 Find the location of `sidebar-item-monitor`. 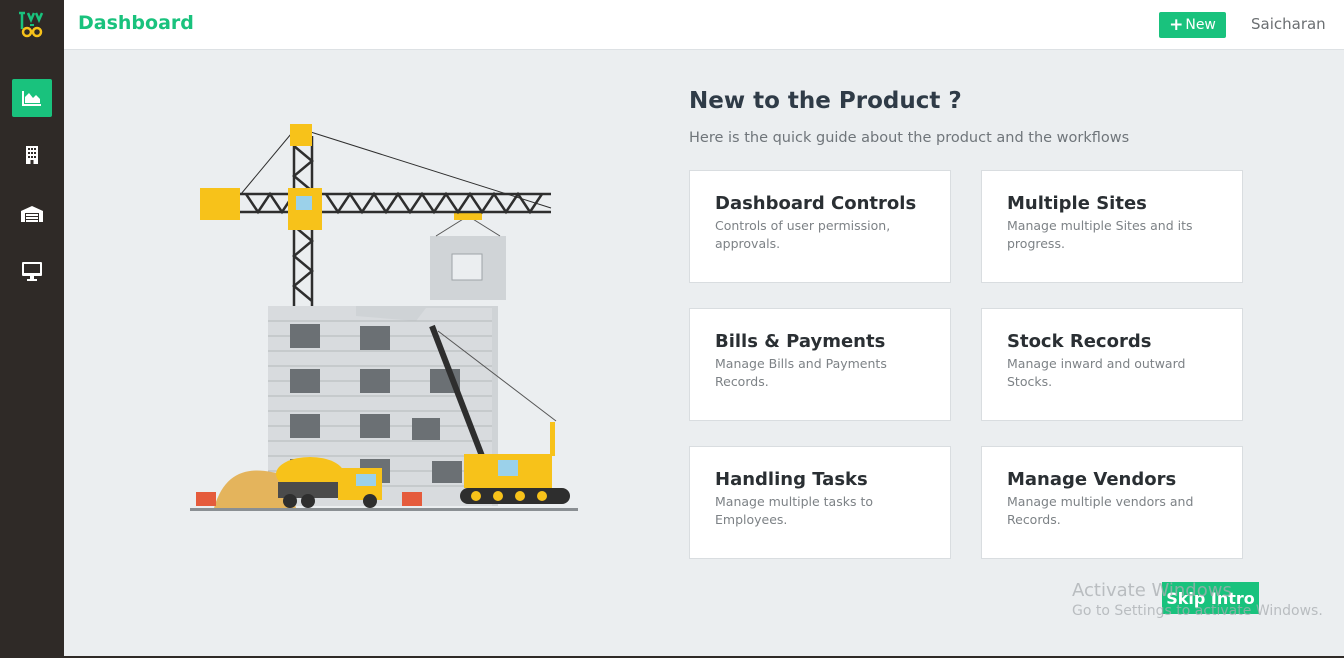

sidebar-item-monitor is located at coordinates (32, 271).